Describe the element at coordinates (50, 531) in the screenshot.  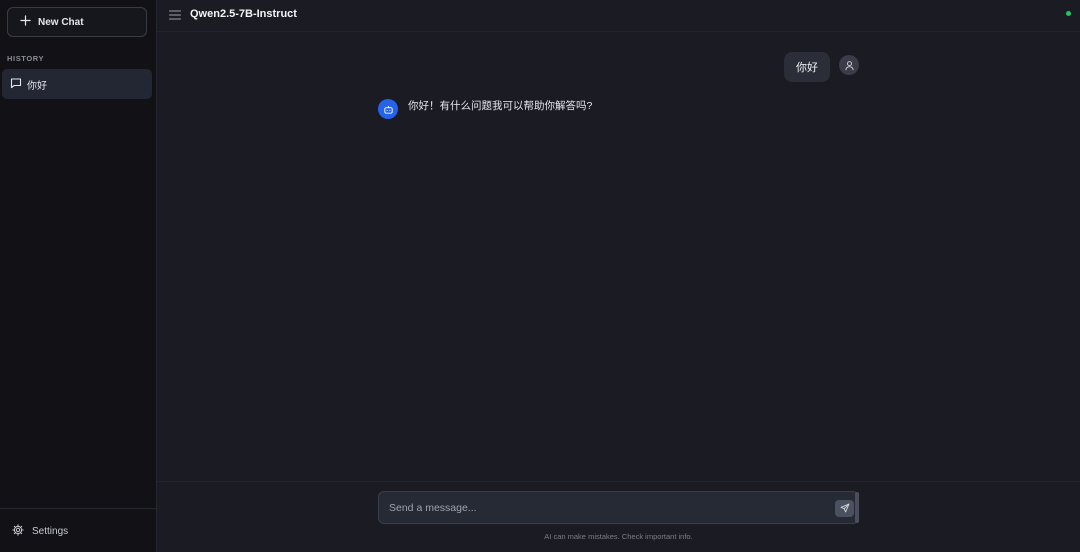
I see `settings-label: Settings` at that location.